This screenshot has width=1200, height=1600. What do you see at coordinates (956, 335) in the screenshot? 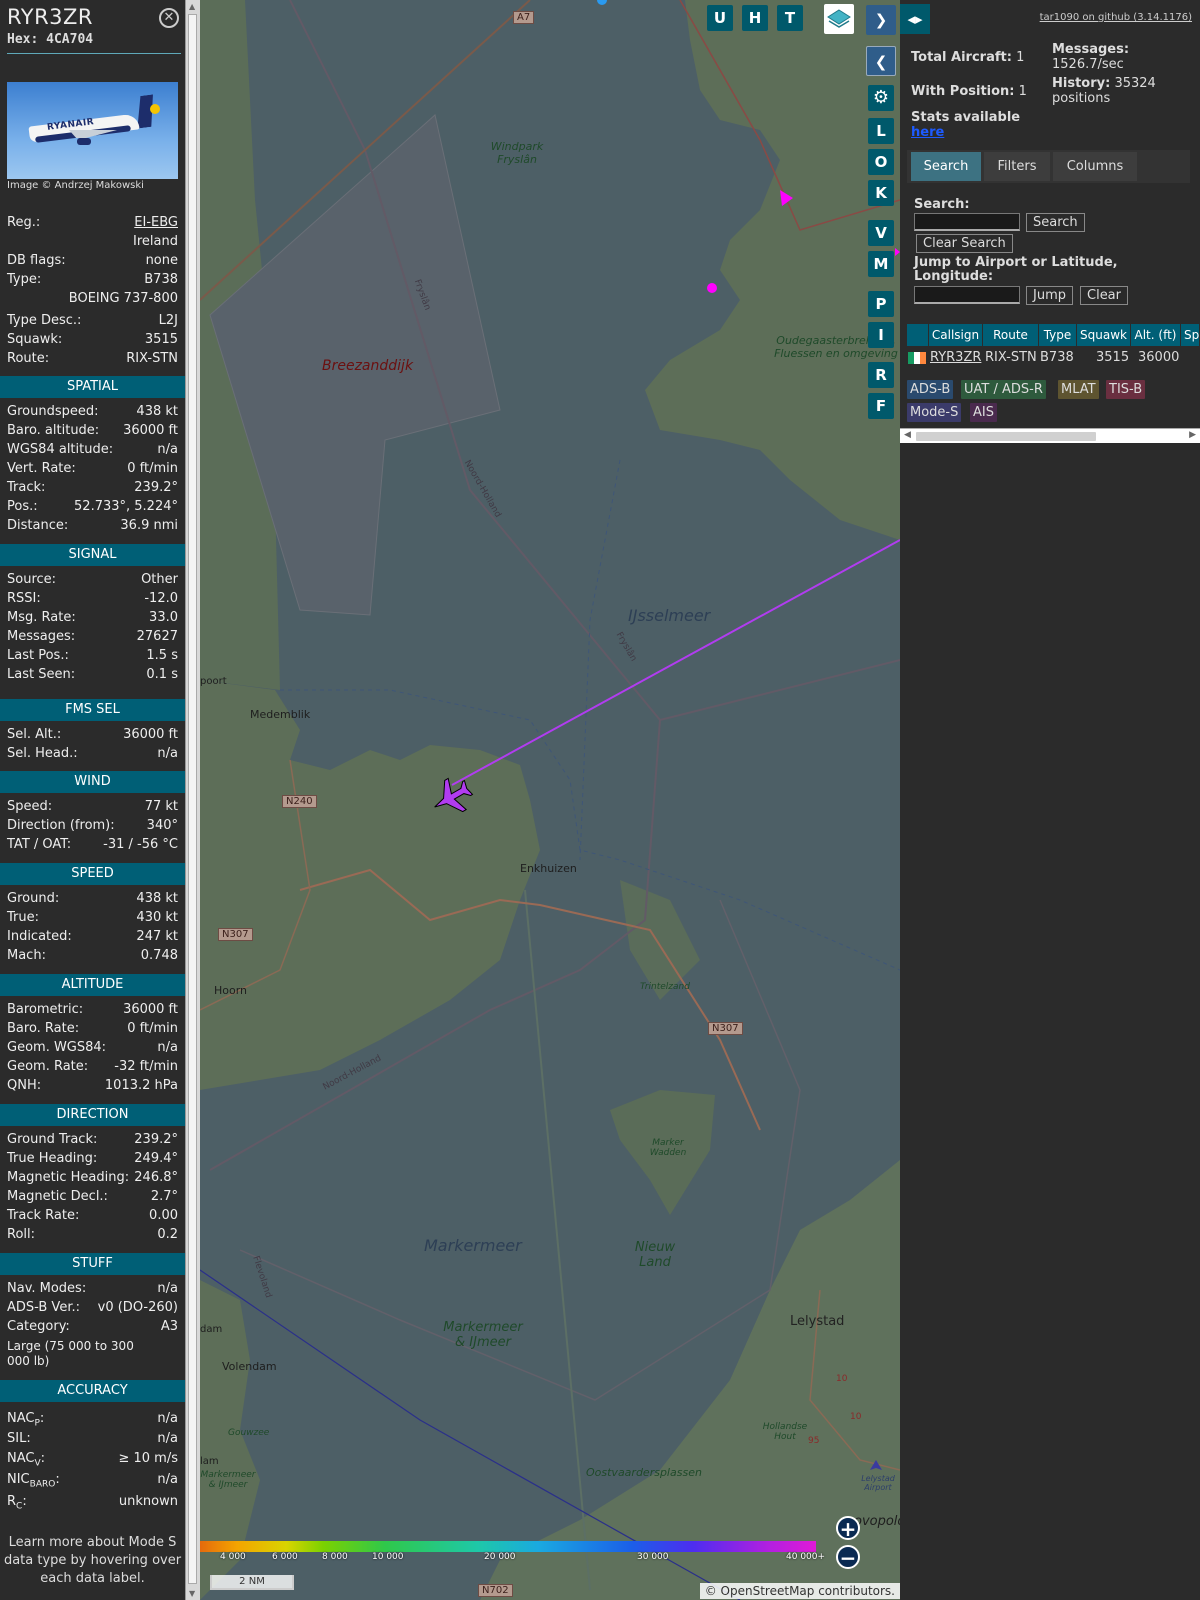
I see `col-callsign: Callsign` at bounding box center [956, 335].